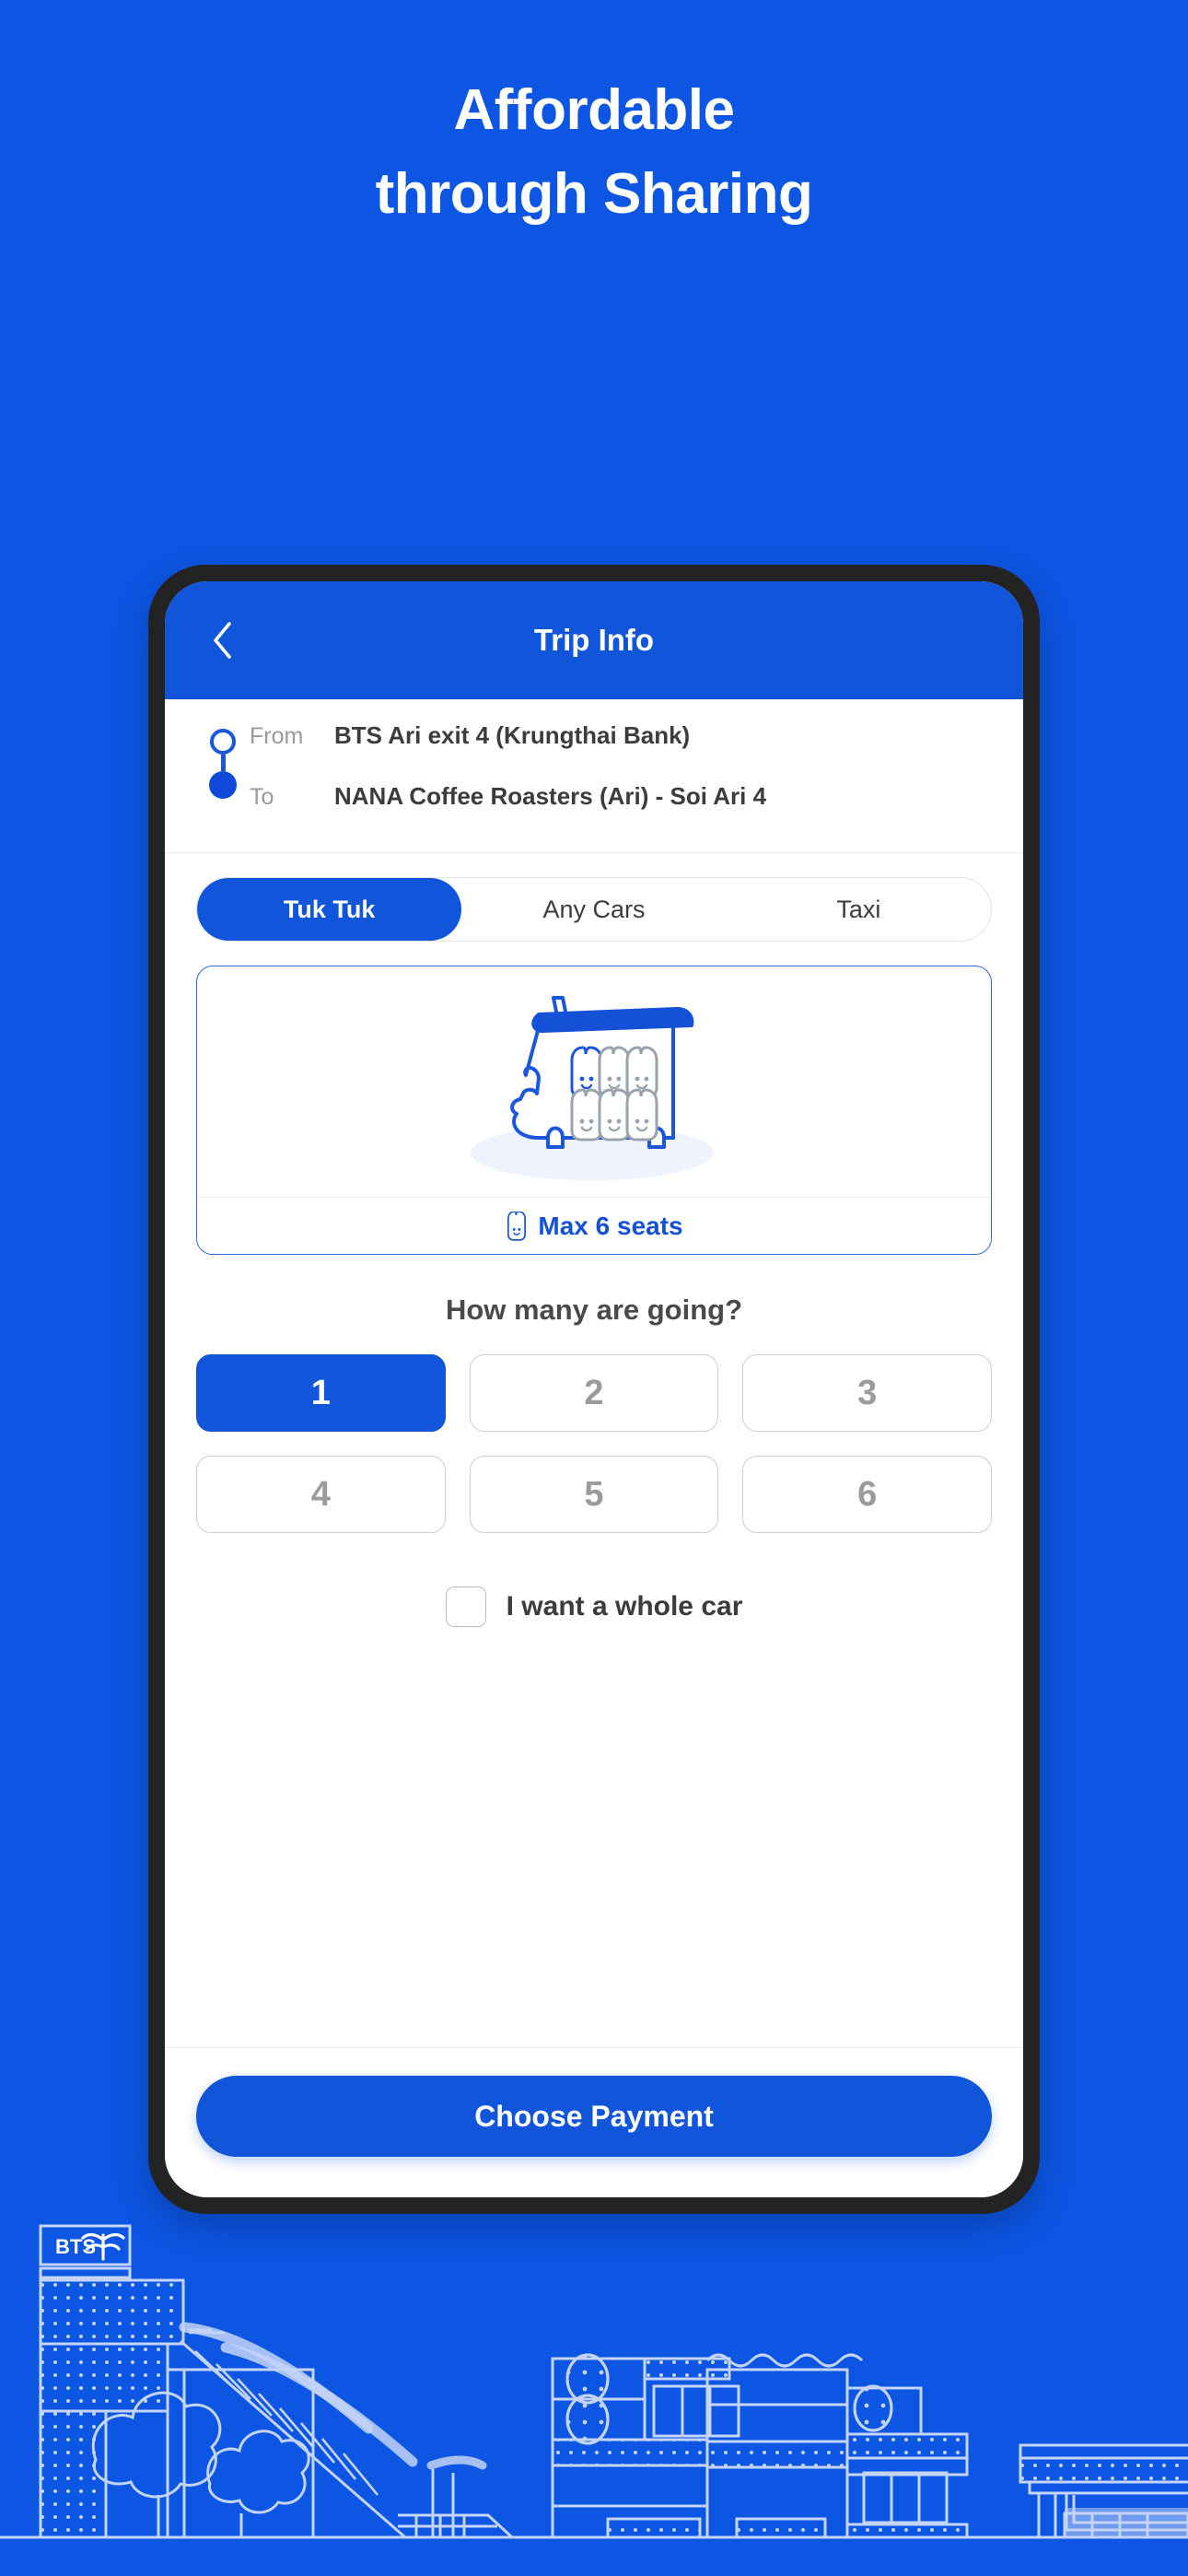 The image size is (1188, 2576). What do you see at coordinates (594, 1443) in the screenshot?
I see `passenger-count-grid: 1 2 3 4 5 6` at bounding box center [594, 1443].